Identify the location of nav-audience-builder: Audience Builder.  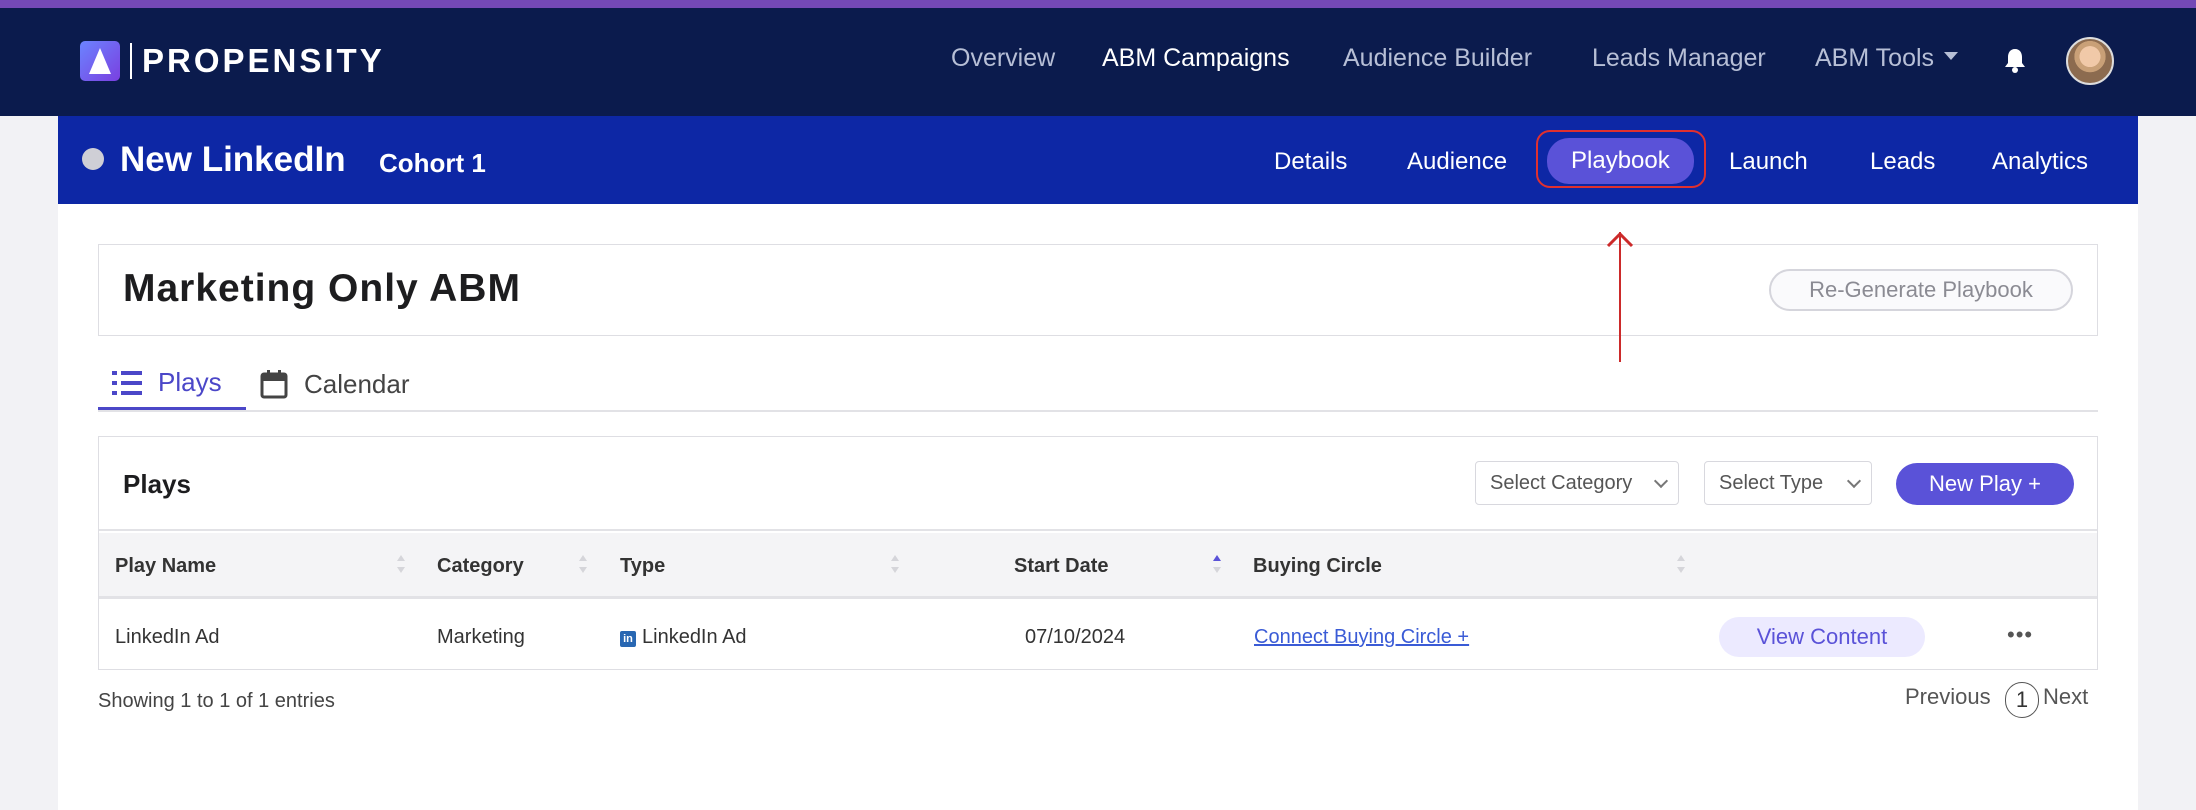
(1437, 62).